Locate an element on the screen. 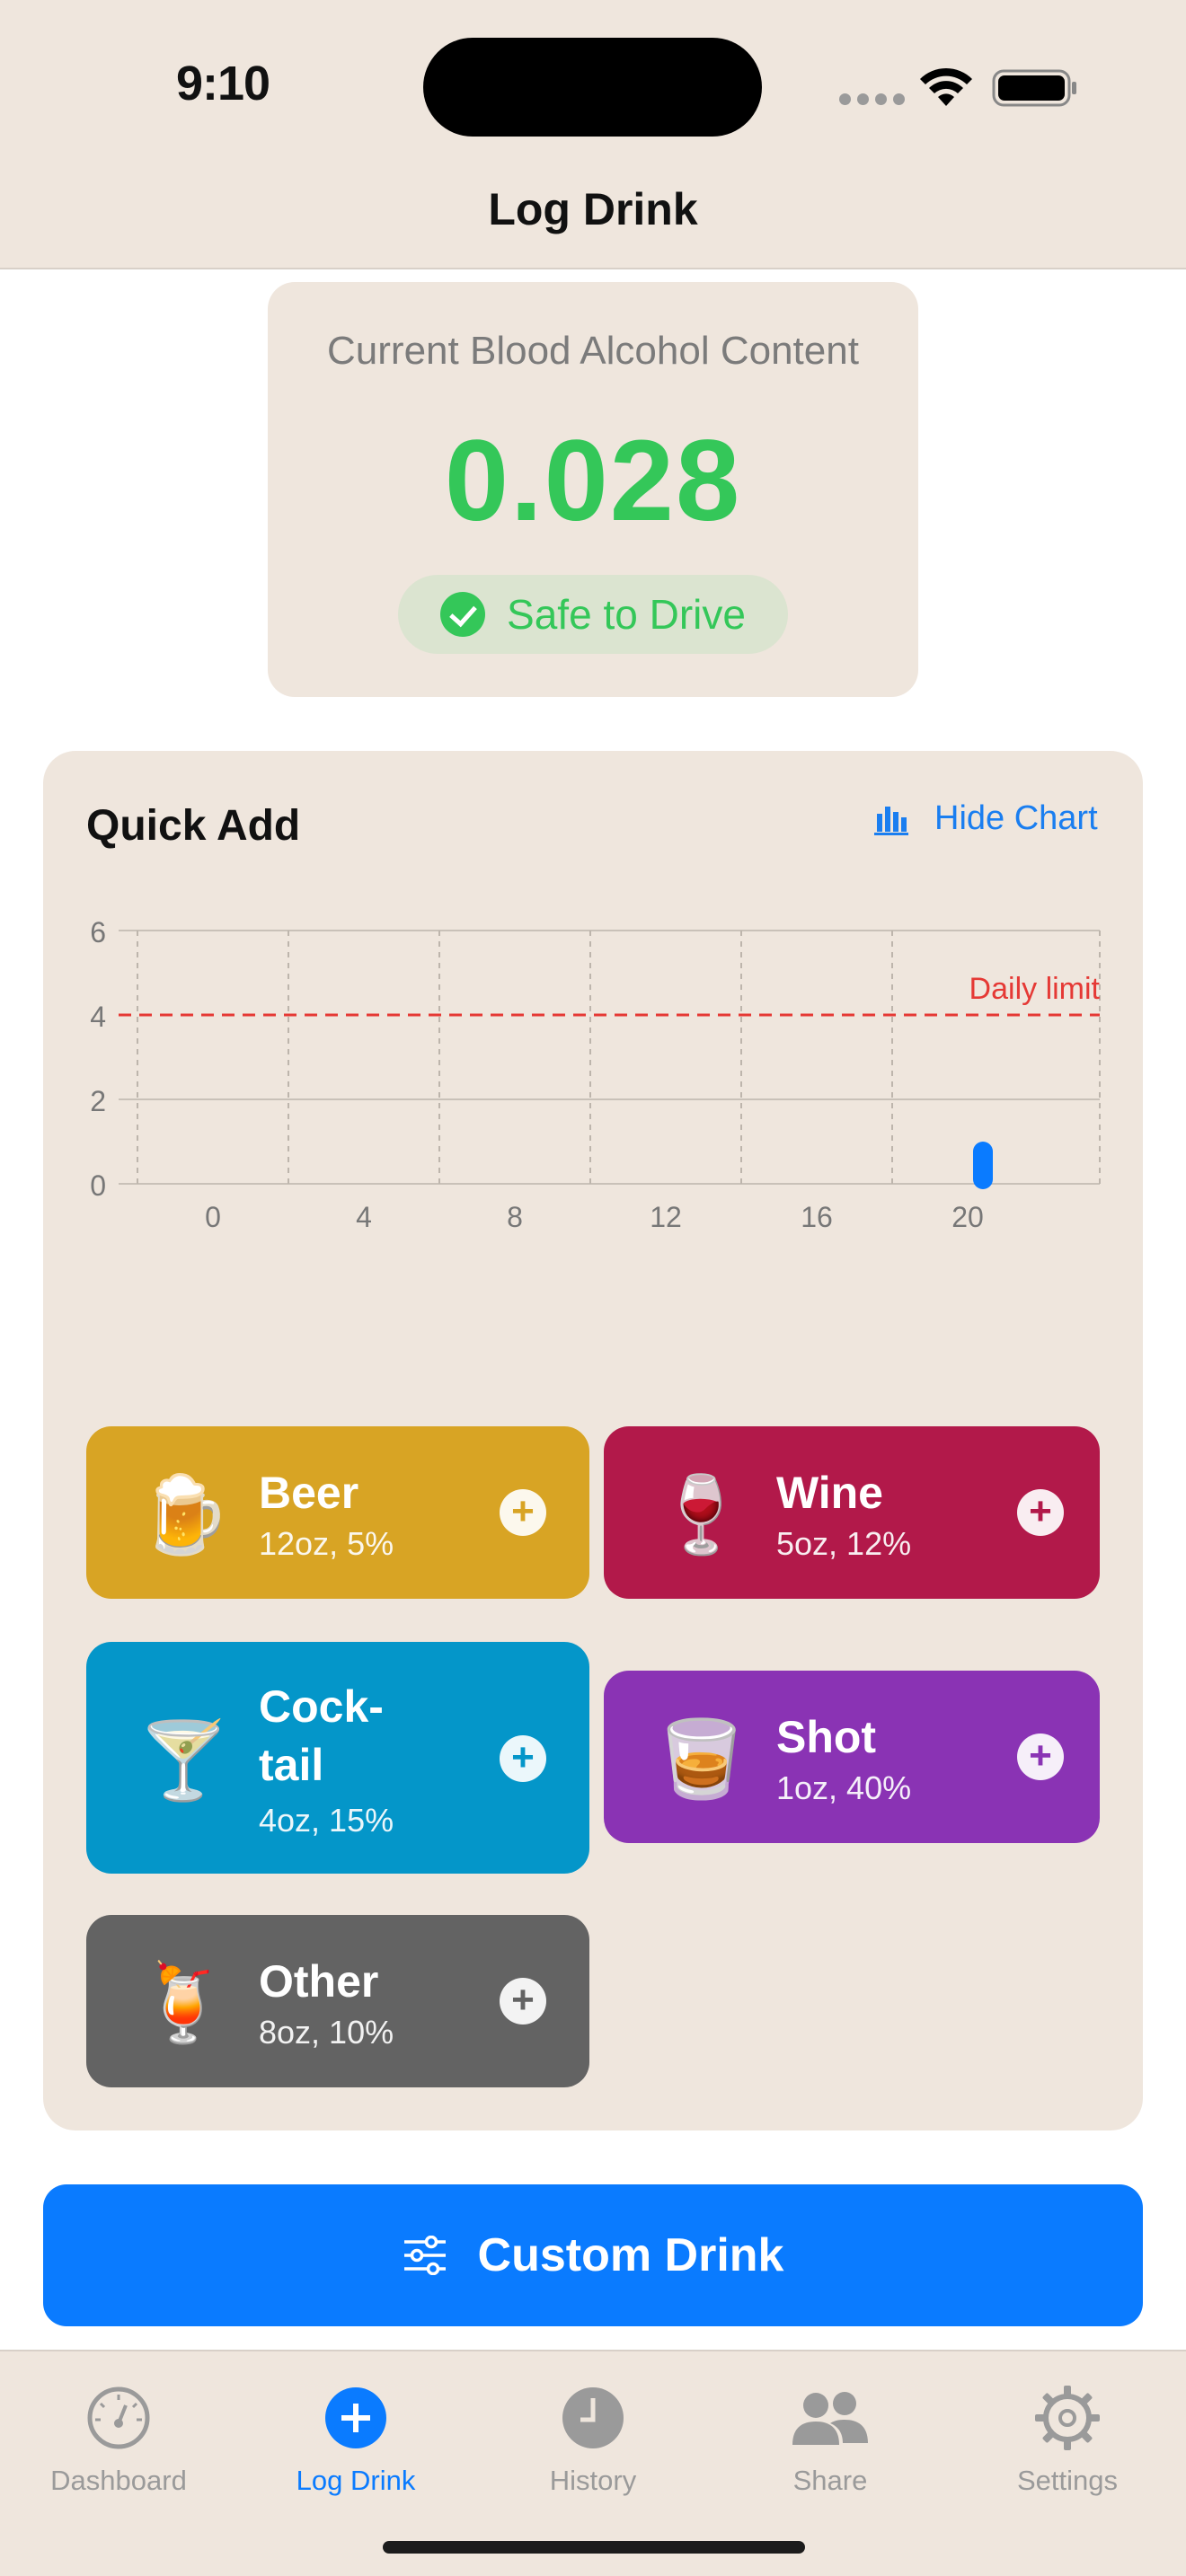 This screenshot has width=1186, height=2576. wine-icon: 🍷 is located at coordinates (701, 1514).